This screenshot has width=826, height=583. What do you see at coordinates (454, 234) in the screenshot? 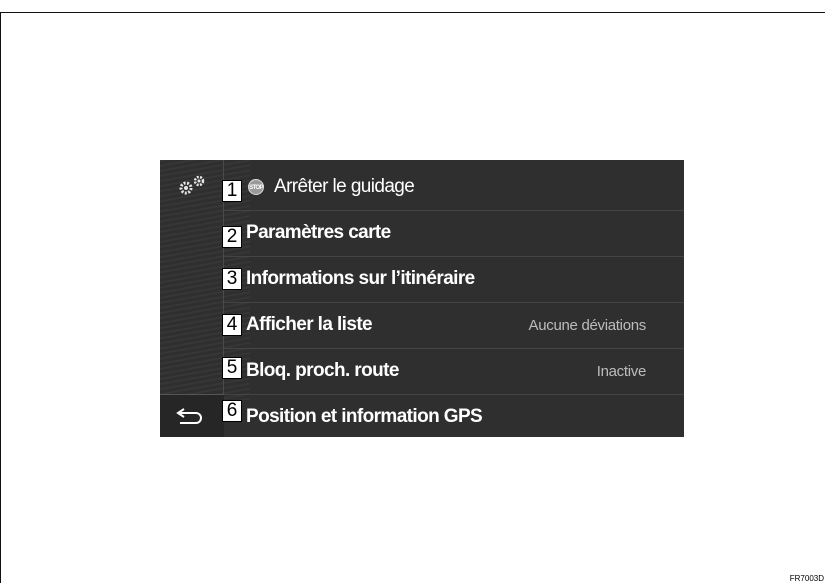
I see `menu-item-map-settings: Paramètres carte` at bounding box center [454, 234].